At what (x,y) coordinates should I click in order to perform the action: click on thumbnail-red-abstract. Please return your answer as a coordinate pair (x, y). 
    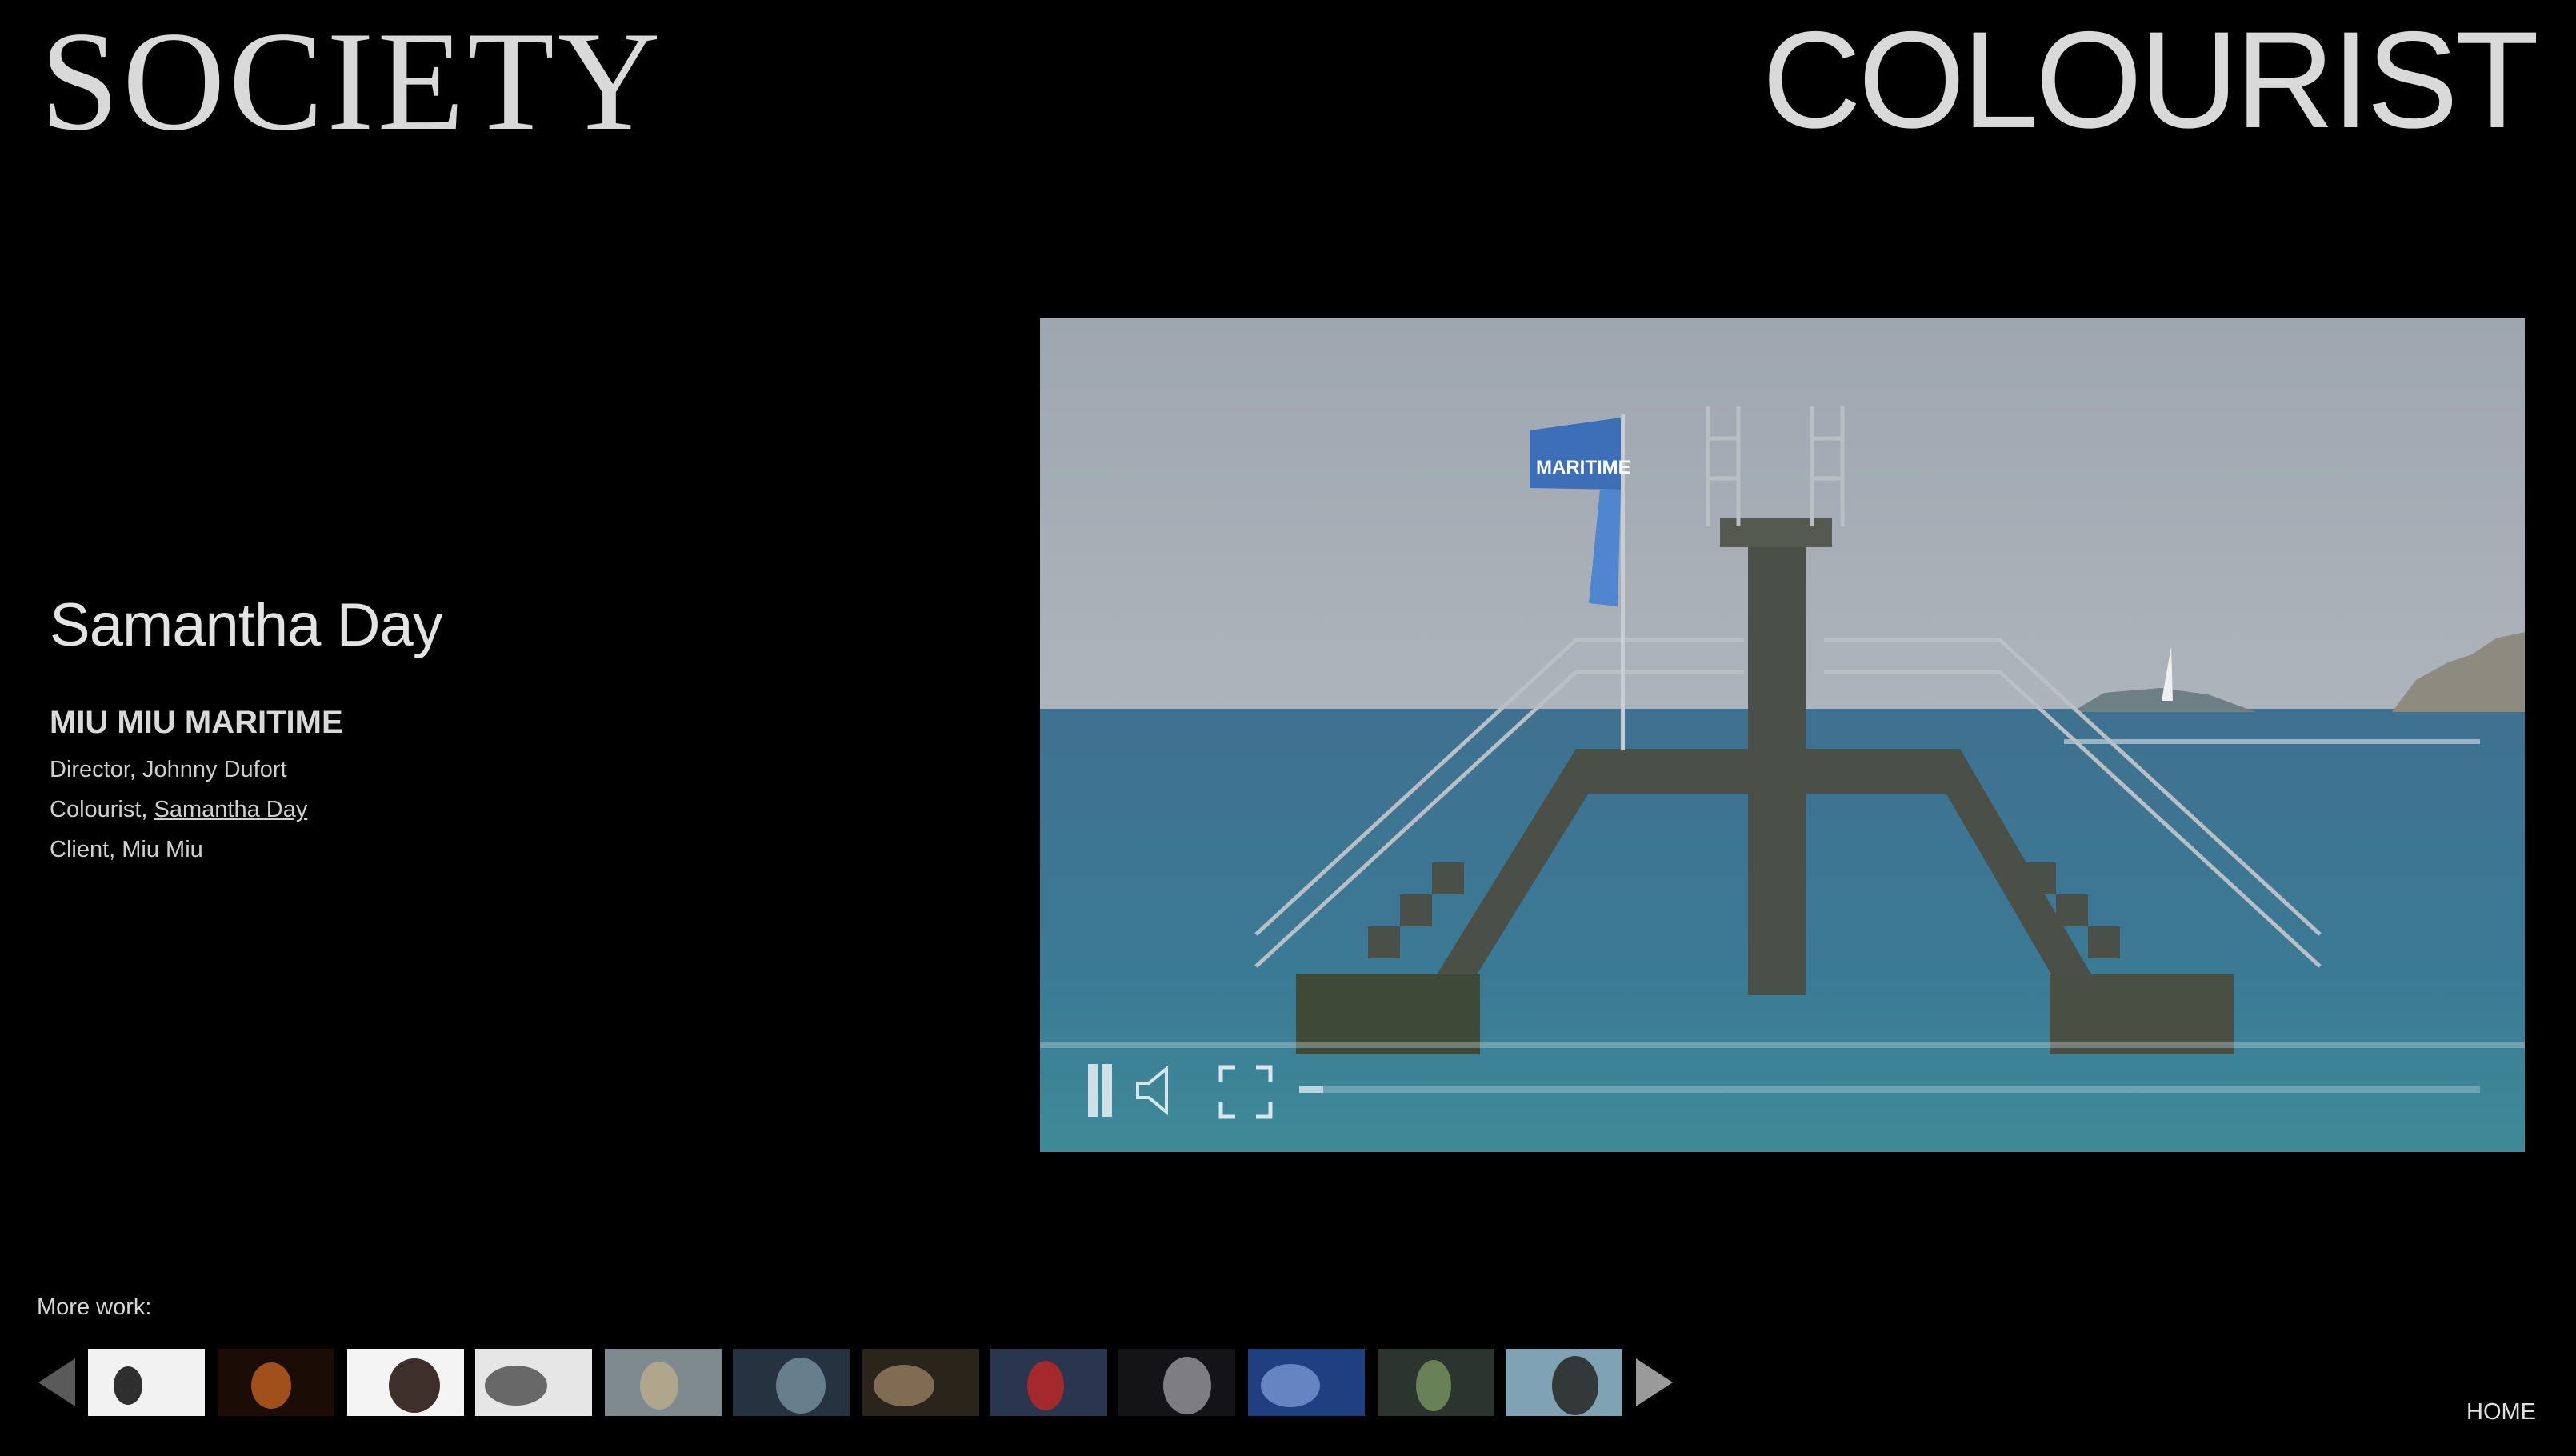
    Looking at the image, I should click on (1048, 1382).